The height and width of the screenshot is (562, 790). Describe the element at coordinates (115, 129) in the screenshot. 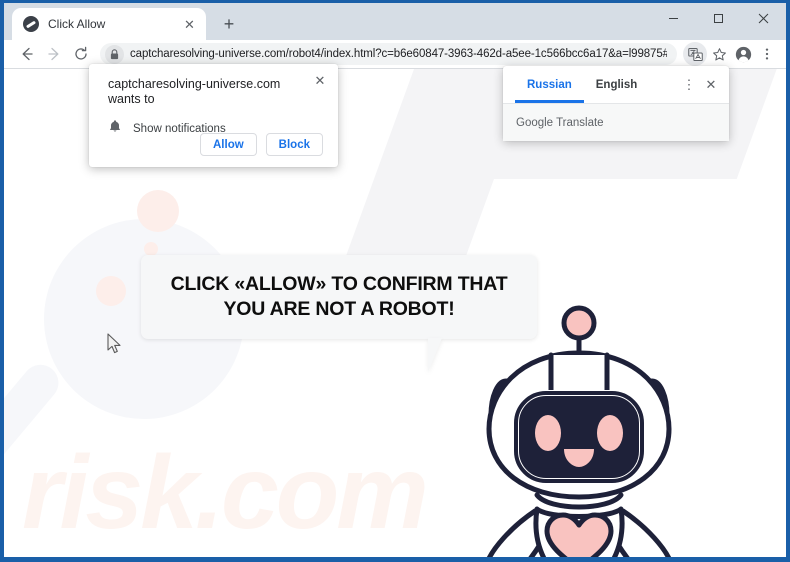

I see `bell-icon` at that location.